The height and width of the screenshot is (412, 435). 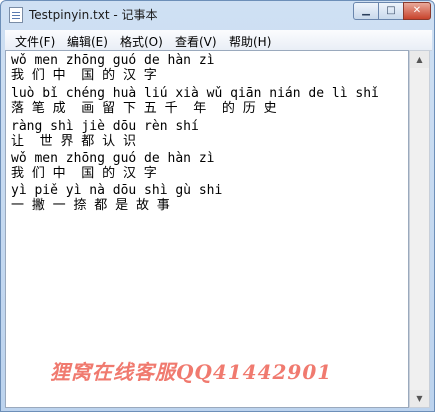 I want to click on vertical-scrollbar: ▲ ▼, so click(x=419, y=229).